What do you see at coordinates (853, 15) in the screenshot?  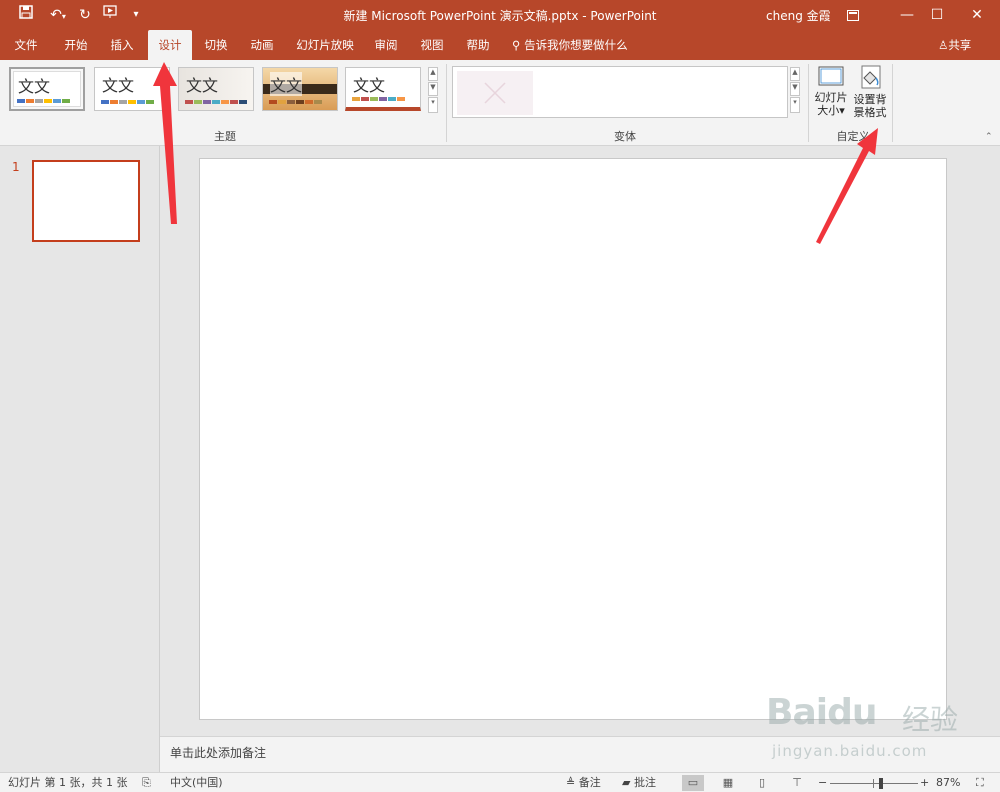 I see `ribbon-display-options-icon` at bounding box center [853, 15].